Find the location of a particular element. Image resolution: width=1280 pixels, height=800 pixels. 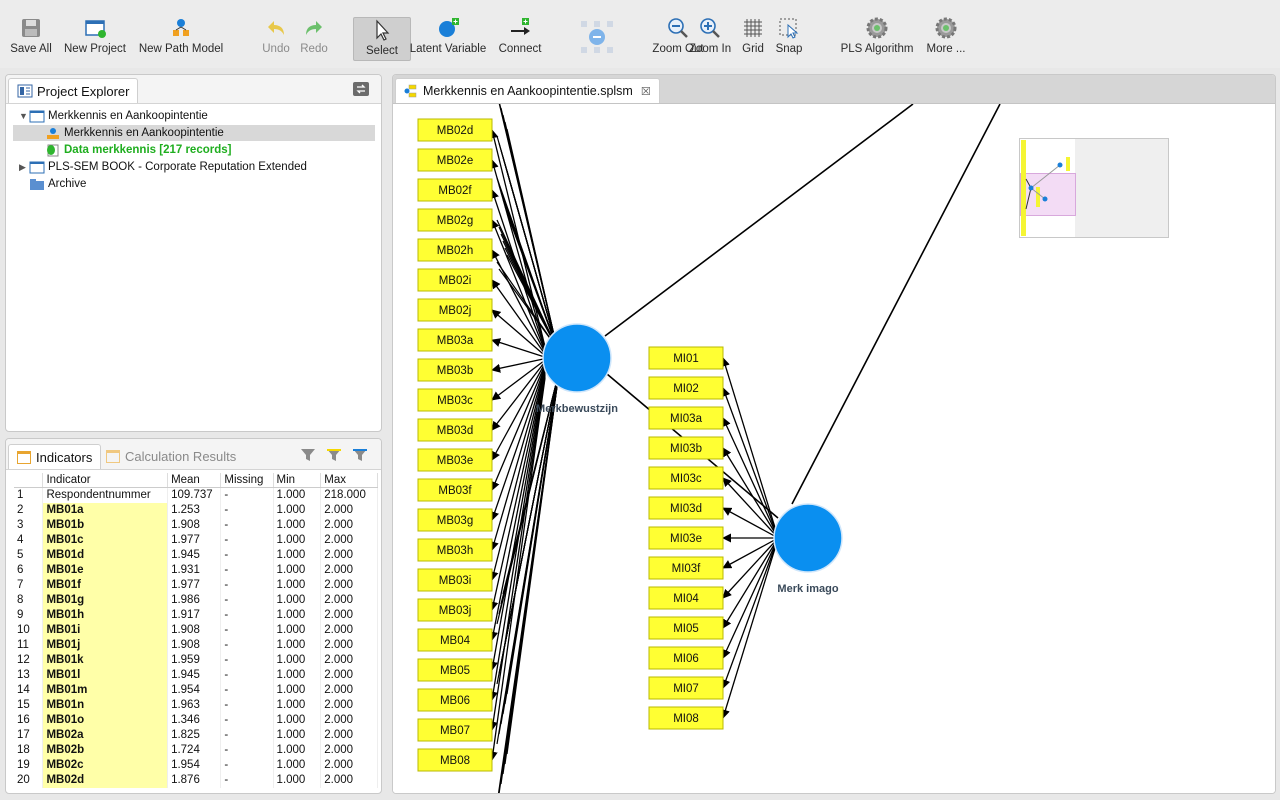

indicator-node-mb02i: MB02i is located at coordinates (455, 280).